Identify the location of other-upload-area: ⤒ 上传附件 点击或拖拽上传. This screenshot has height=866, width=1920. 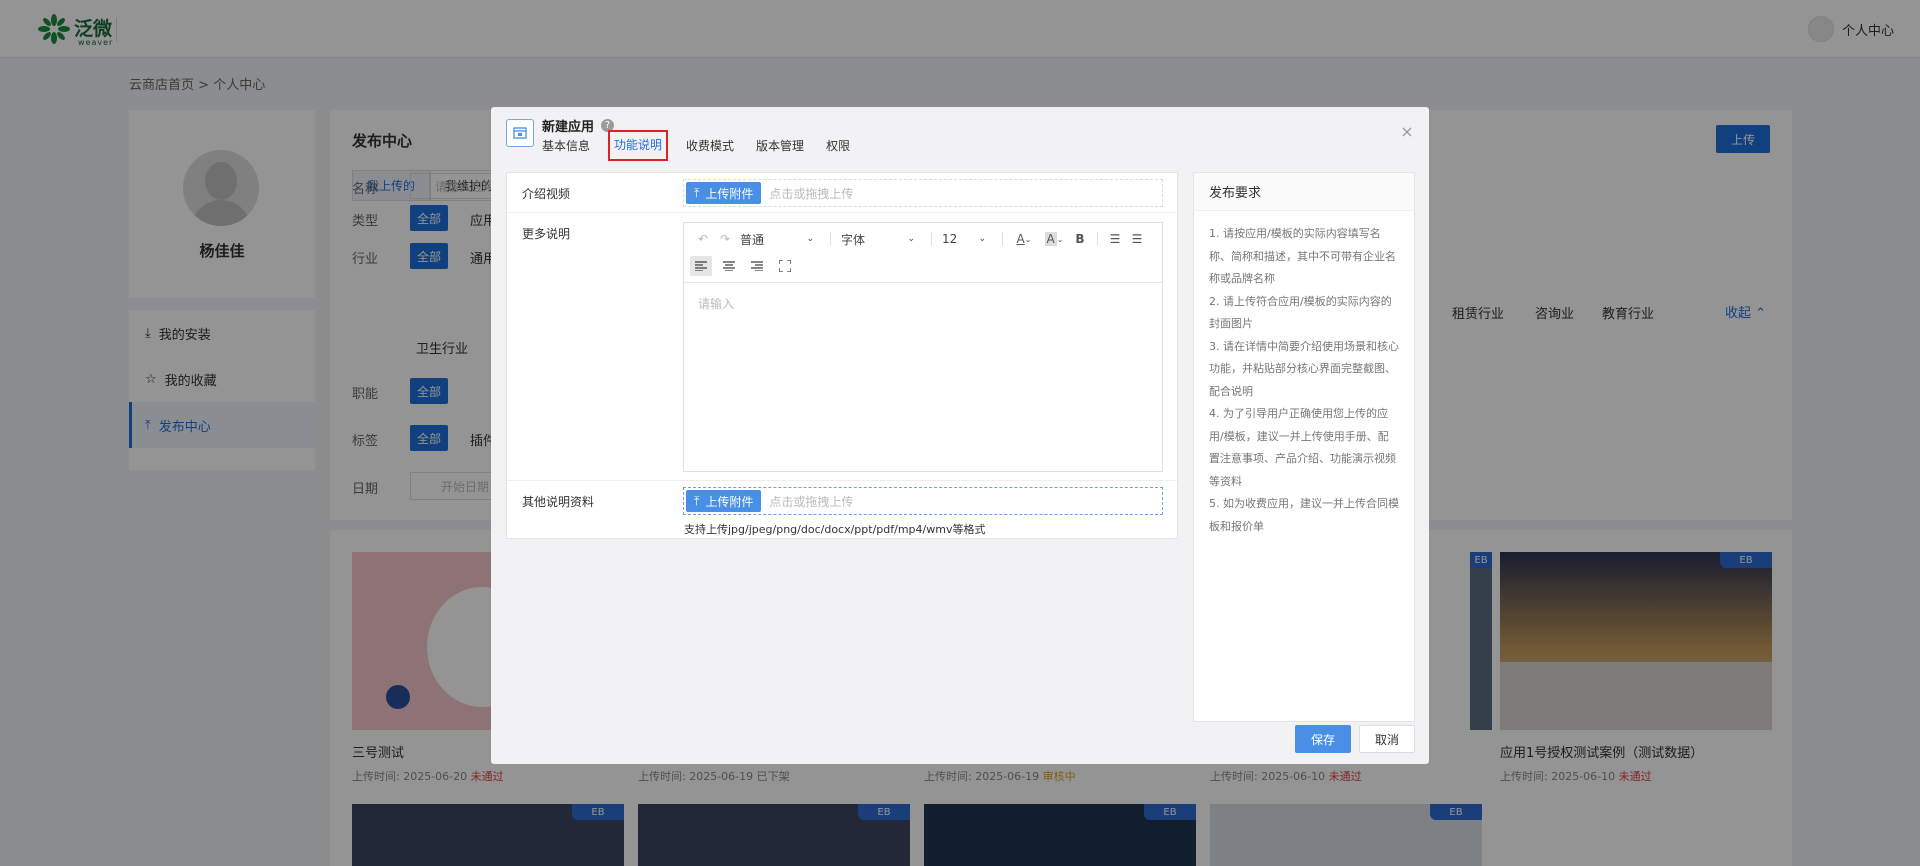
(923, 501).